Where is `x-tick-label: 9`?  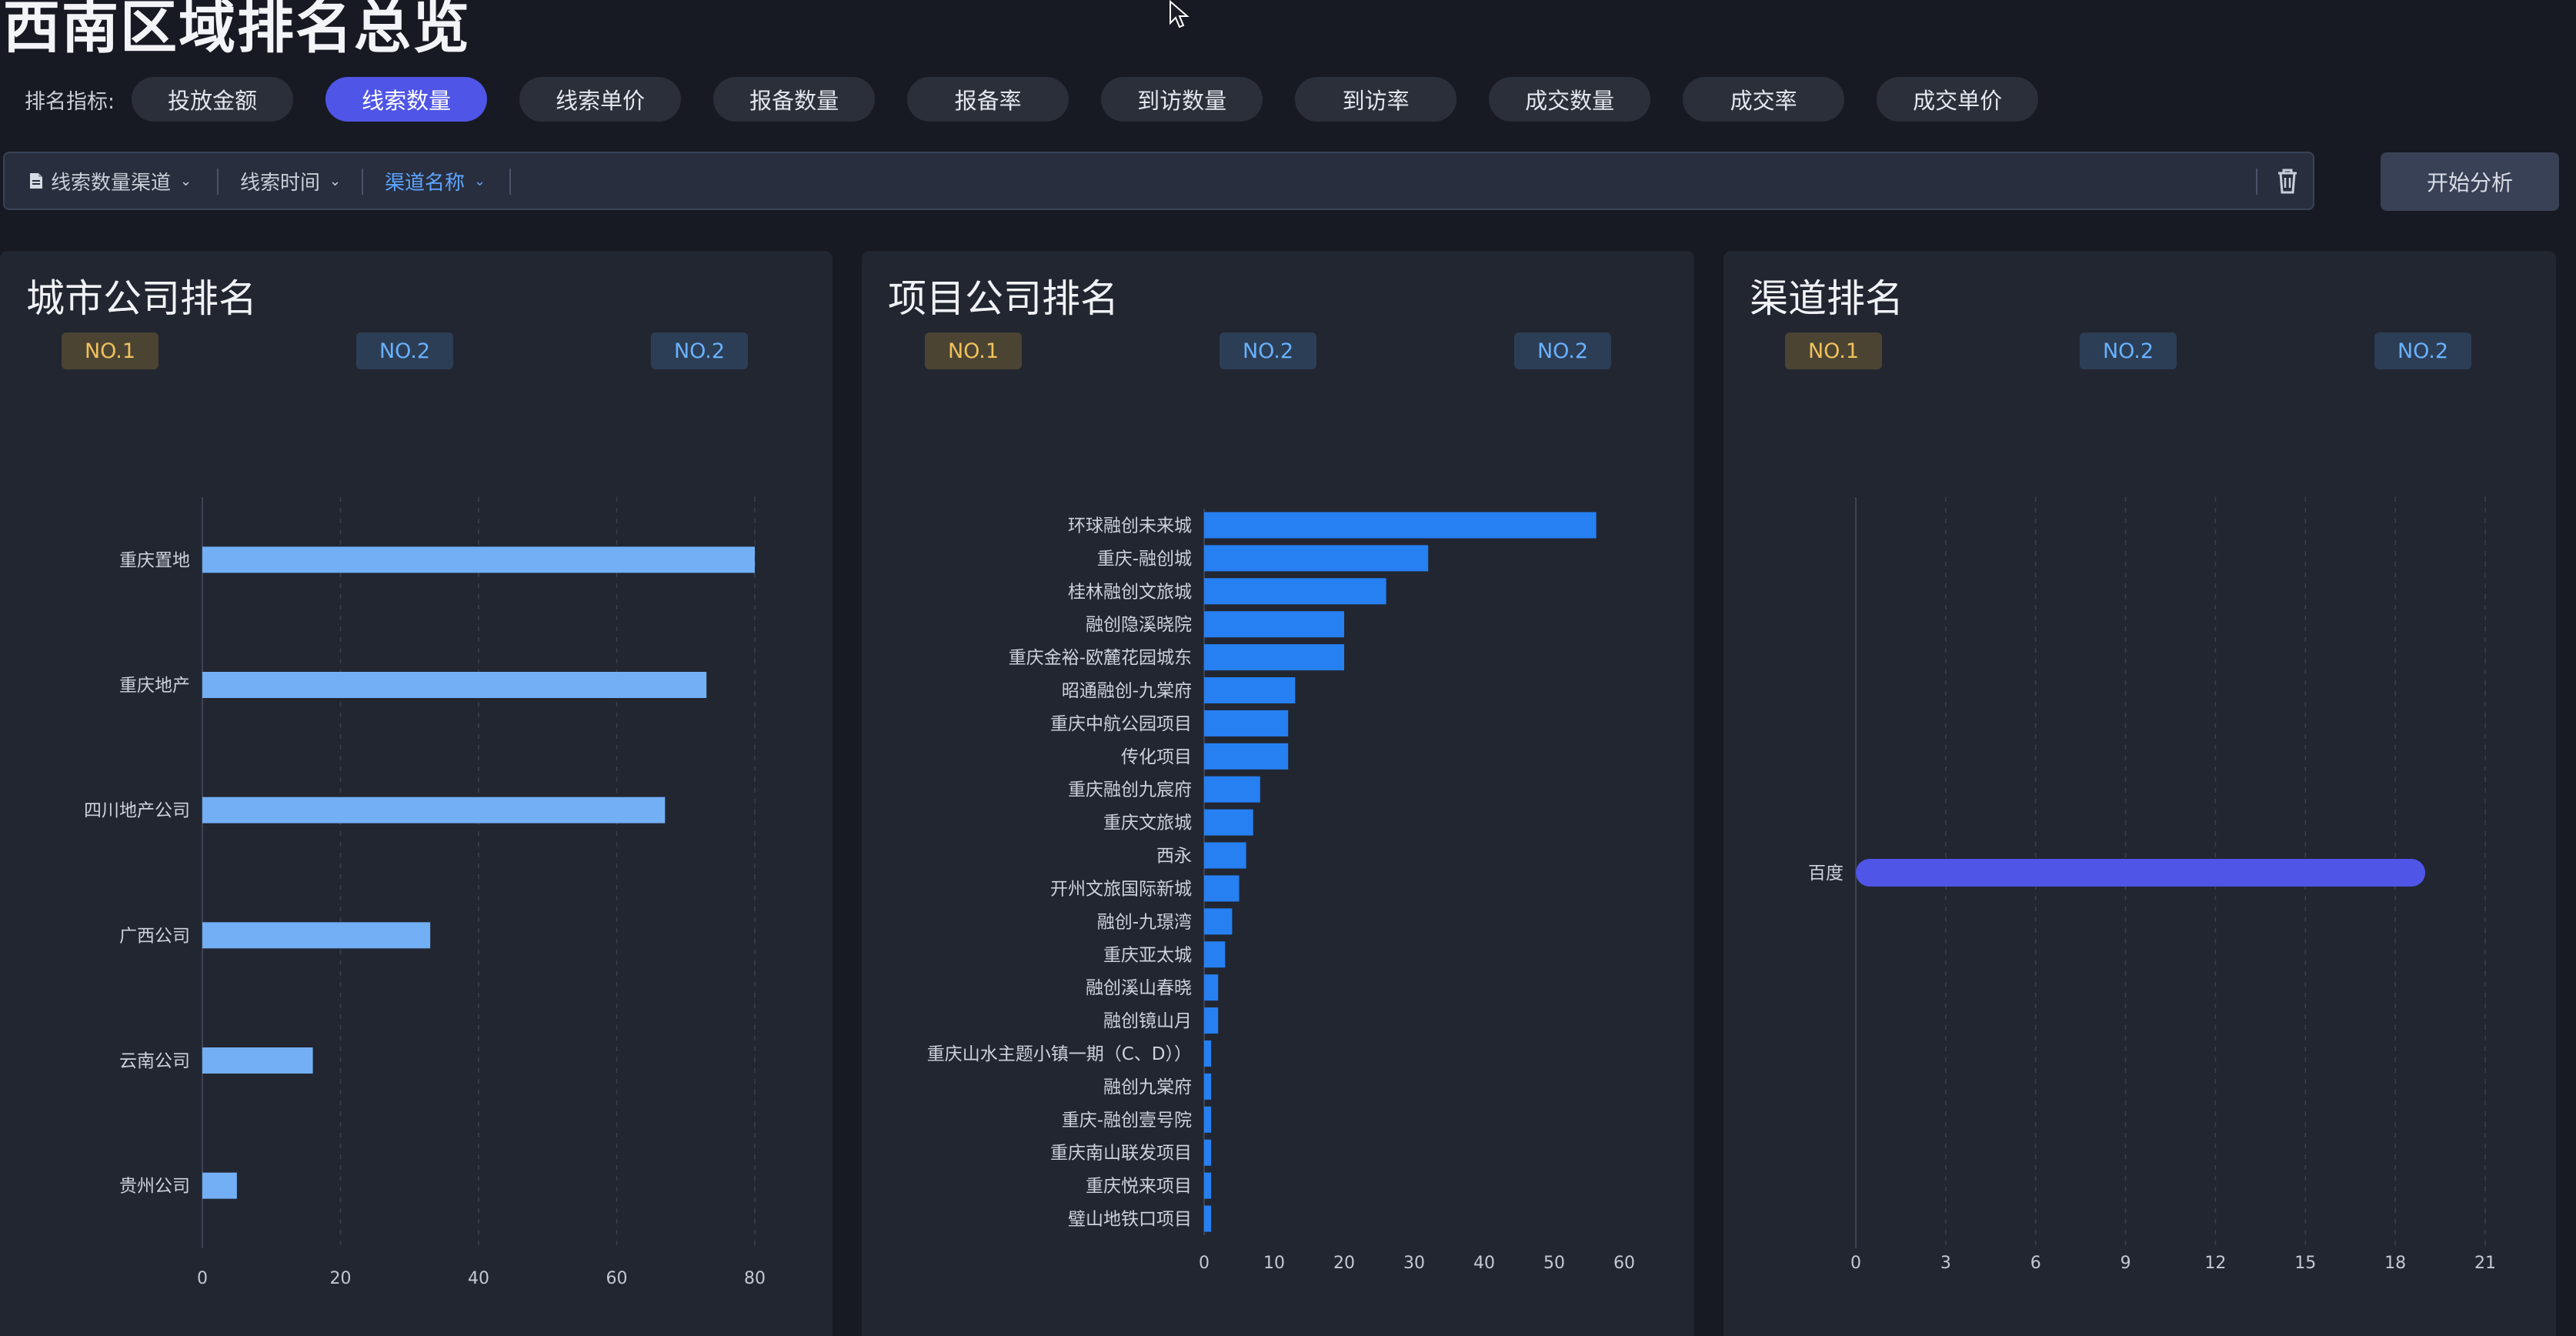 x-tick-label: 9 is located at coordinates (2126, 1263).